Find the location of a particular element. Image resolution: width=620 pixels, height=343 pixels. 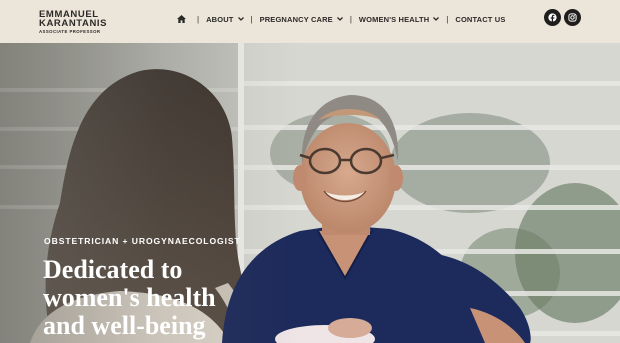

site-logo: EMMANUEL KARANTANIS ASSOCIATE PROFESSOR is located at coordinates (74, 23).